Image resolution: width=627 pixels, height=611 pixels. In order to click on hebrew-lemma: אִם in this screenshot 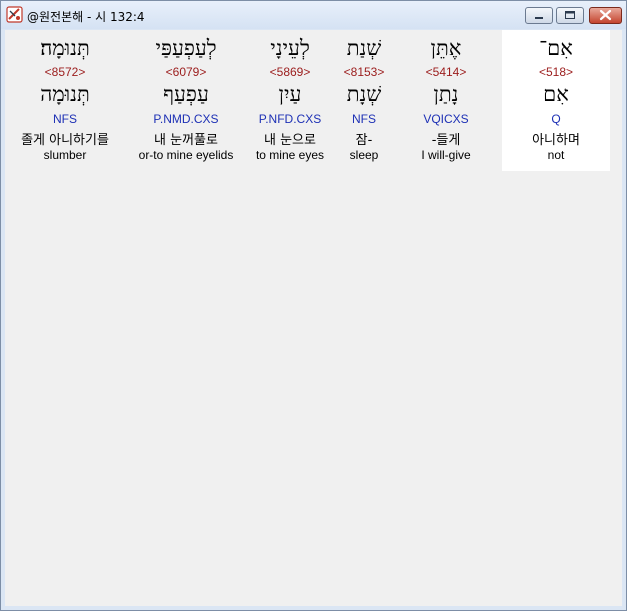, I will do `click(556, 94)`.